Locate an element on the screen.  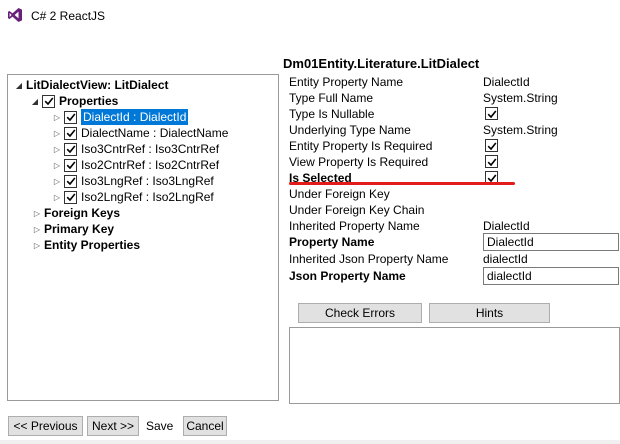
view-property-required-checkbox is located at coordinates (491, 161).